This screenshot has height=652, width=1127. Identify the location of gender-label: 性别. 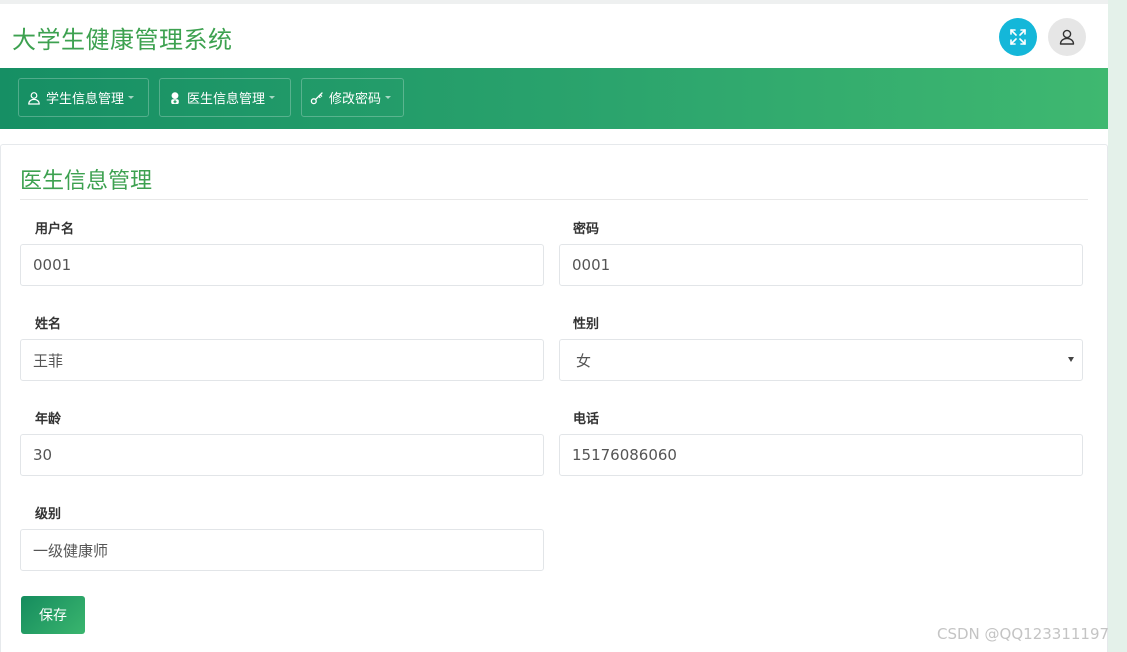
(586, 324).